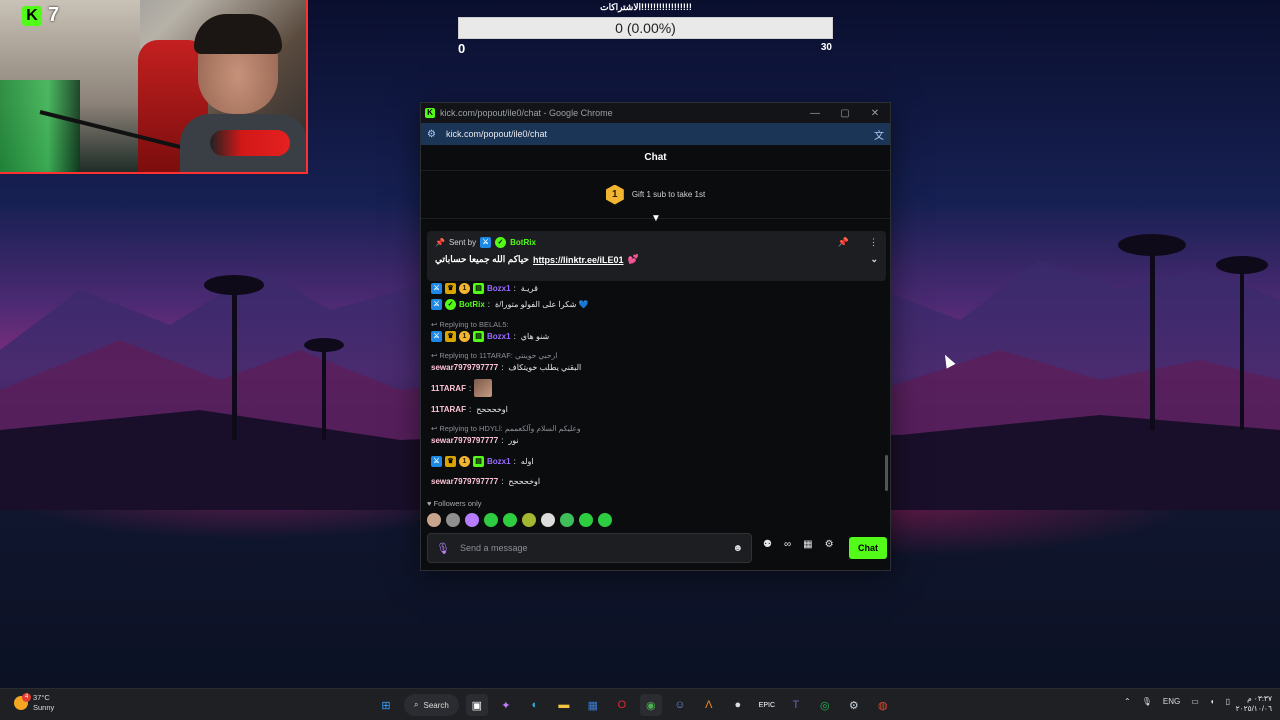  I want to click on weather-widget: 4 37°C Sunny, so click(34, 703).